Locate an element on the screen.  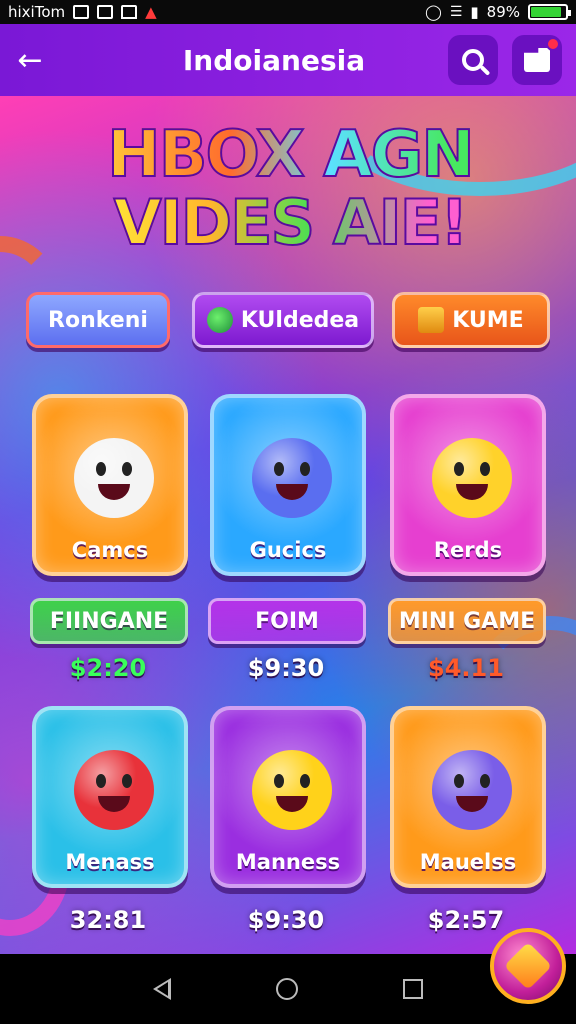
tab-kume: KUME is located at coordinates (471, 320).